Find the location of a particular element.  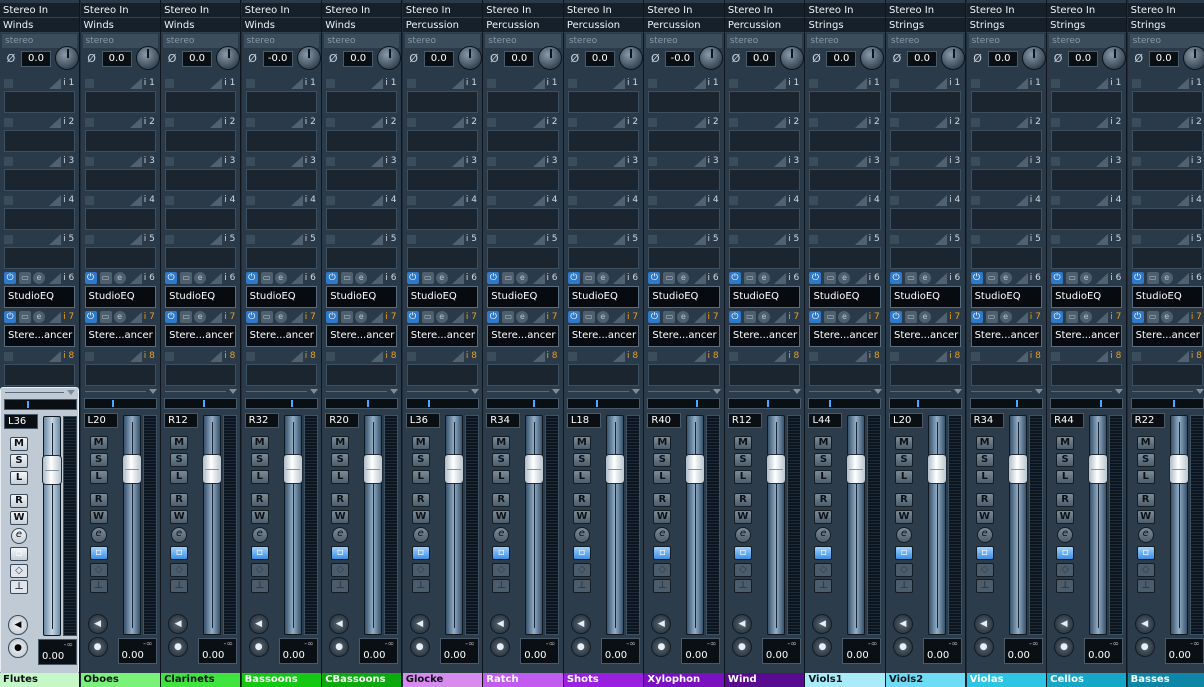

channel-name: Clarinets is located at coordinates (201, 680).